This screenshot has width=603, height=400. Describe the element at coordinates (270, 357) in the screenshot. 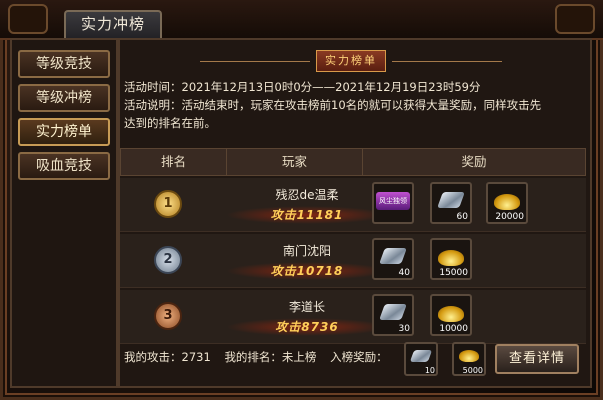

I see `my-rank: 我的排名：未上榜` at that location.